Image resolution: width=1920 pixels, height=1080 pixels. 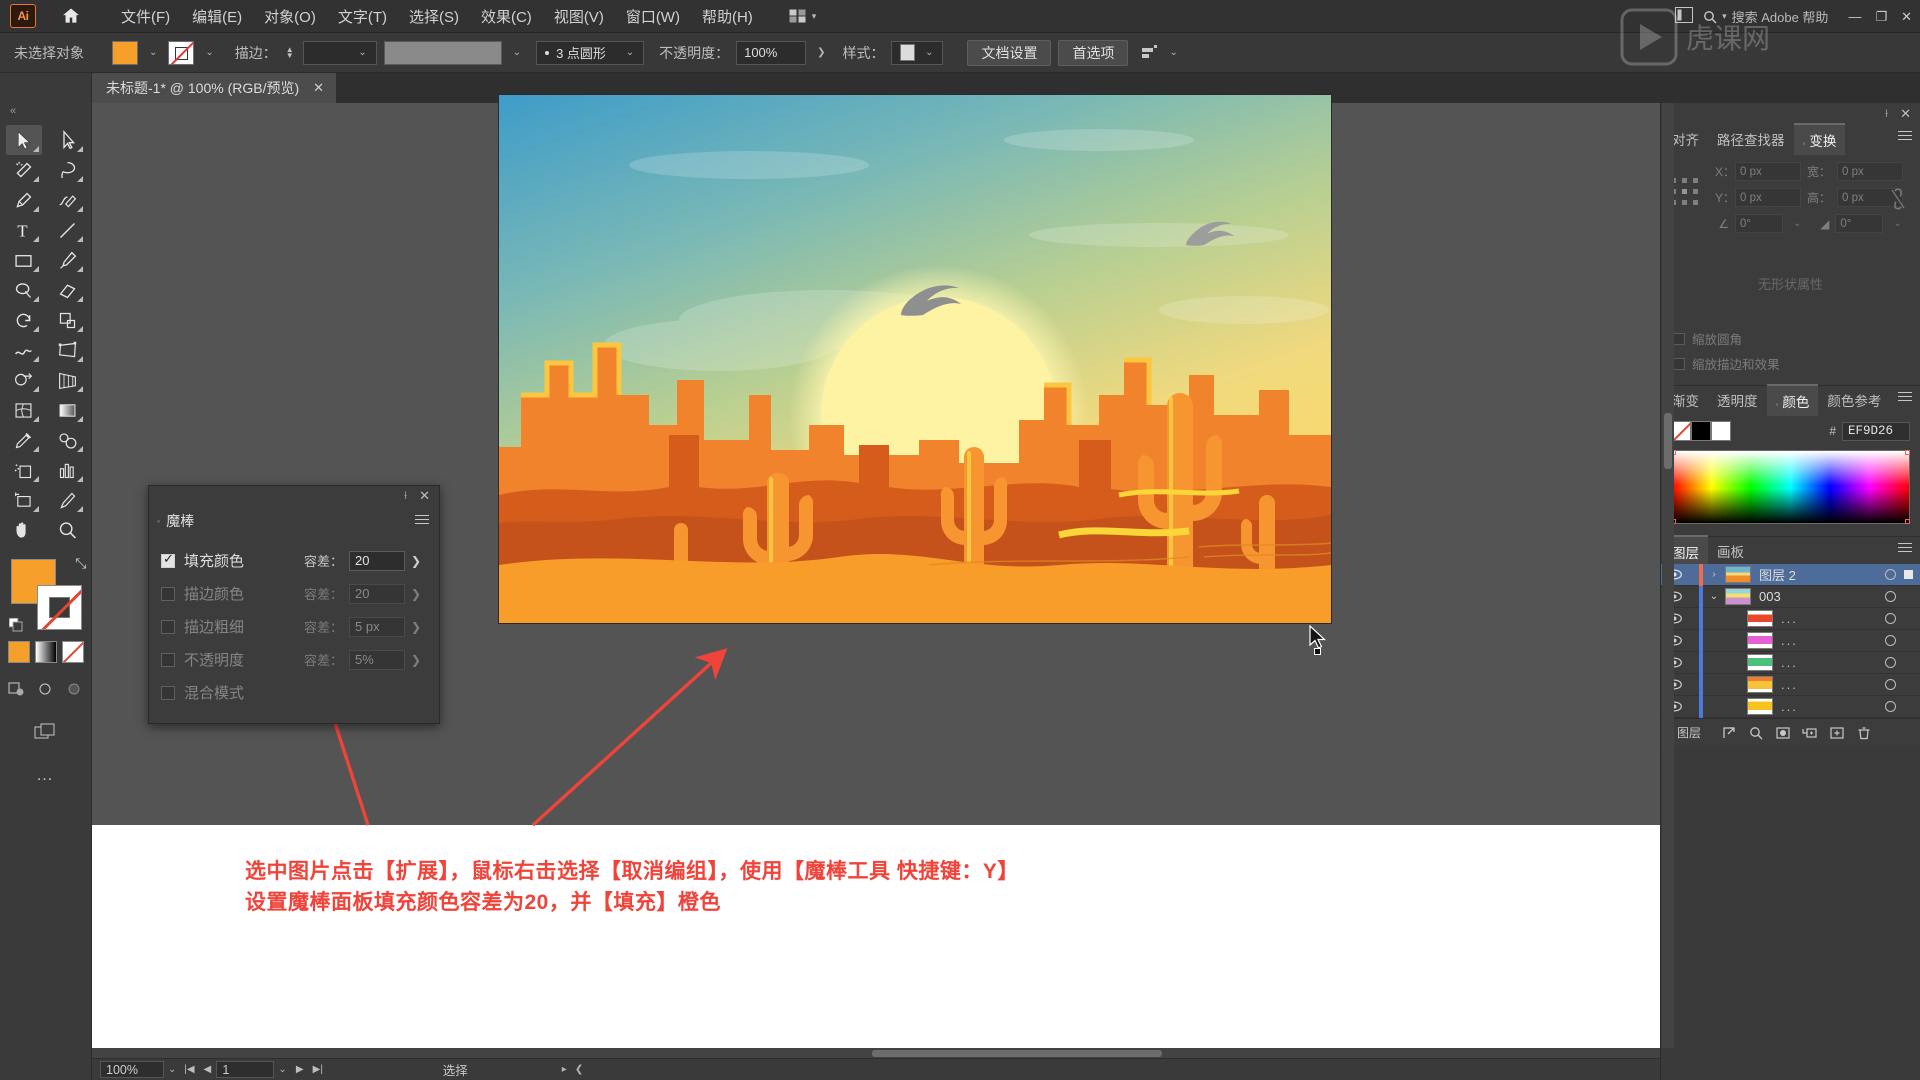 What do you see at coordinates (282, 1069) in the screenshot?
I see `artboard-chevron-icon: ⌄` at bounding box center [282, 1069].